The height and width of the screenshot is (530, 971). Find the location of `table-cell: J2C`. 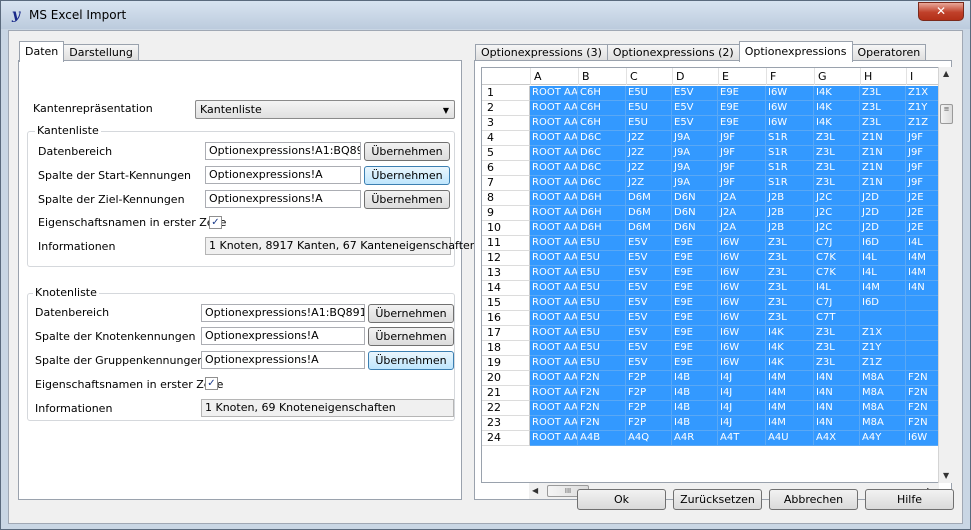

table-cell: J2C is located at coordinates (837, 198).